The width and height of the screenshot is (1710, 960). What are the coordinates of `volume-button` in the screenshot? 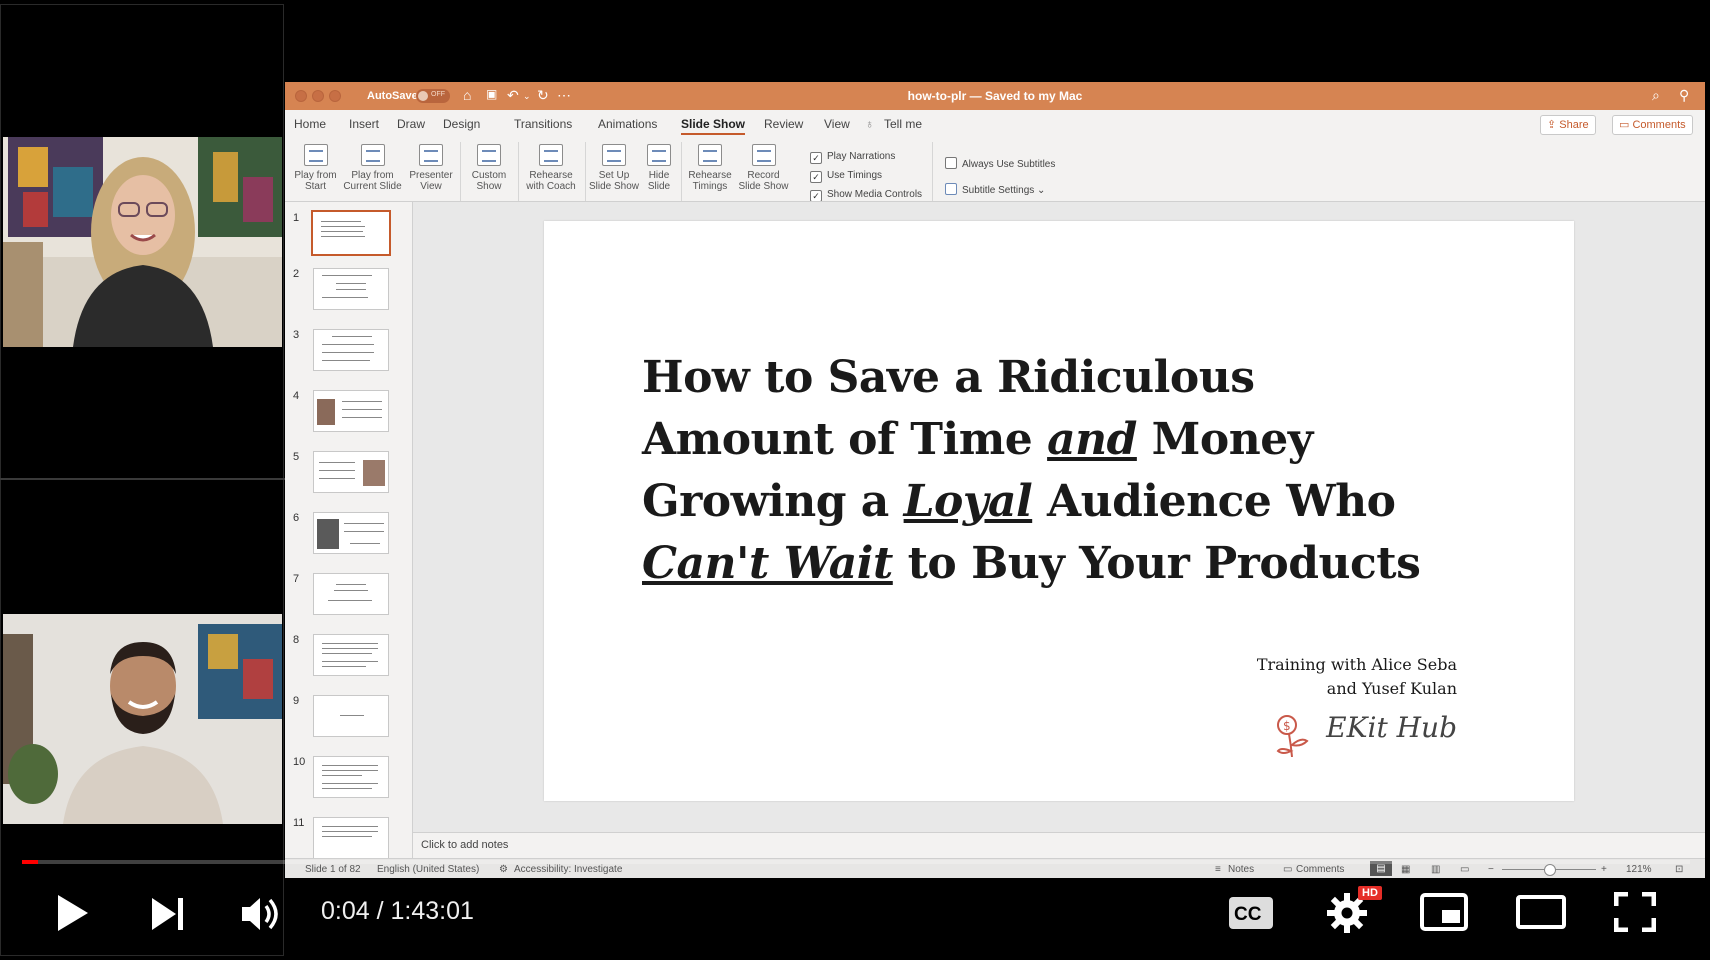 It's located at (262, 914).